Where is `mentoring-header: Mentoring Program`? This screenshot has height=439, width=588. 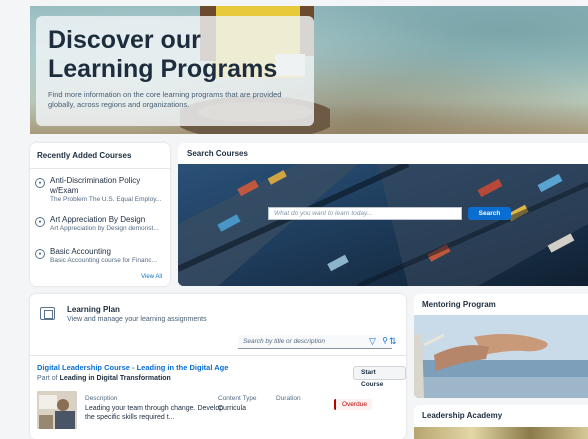 mentoring-header: Mentoring Program is located at coordinates (459, 304).